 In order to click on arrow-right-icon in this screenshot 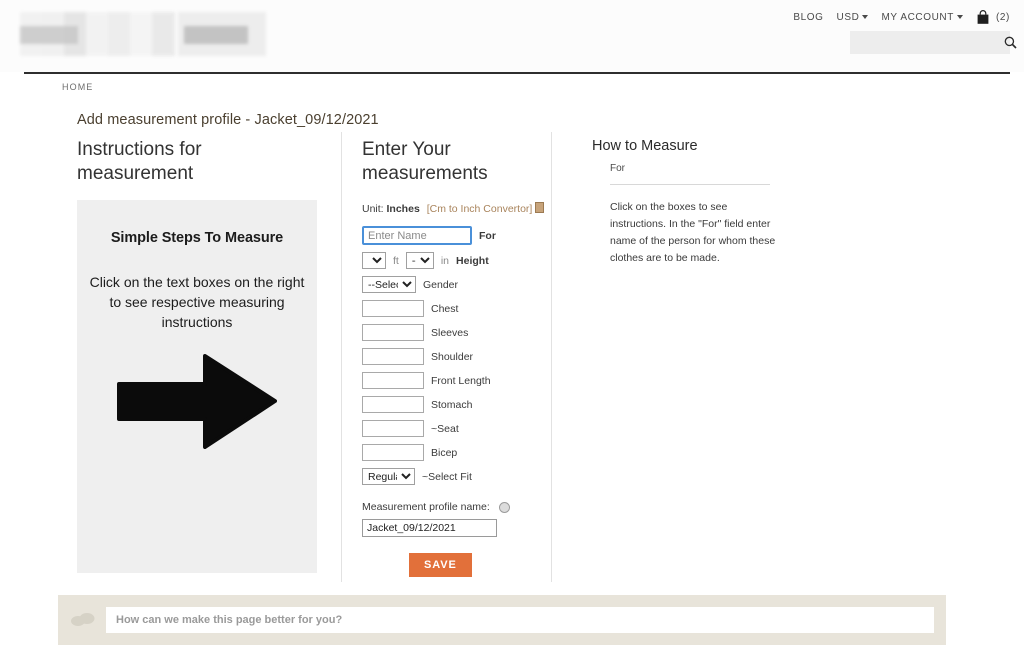, I will do `click(197, 402)`.